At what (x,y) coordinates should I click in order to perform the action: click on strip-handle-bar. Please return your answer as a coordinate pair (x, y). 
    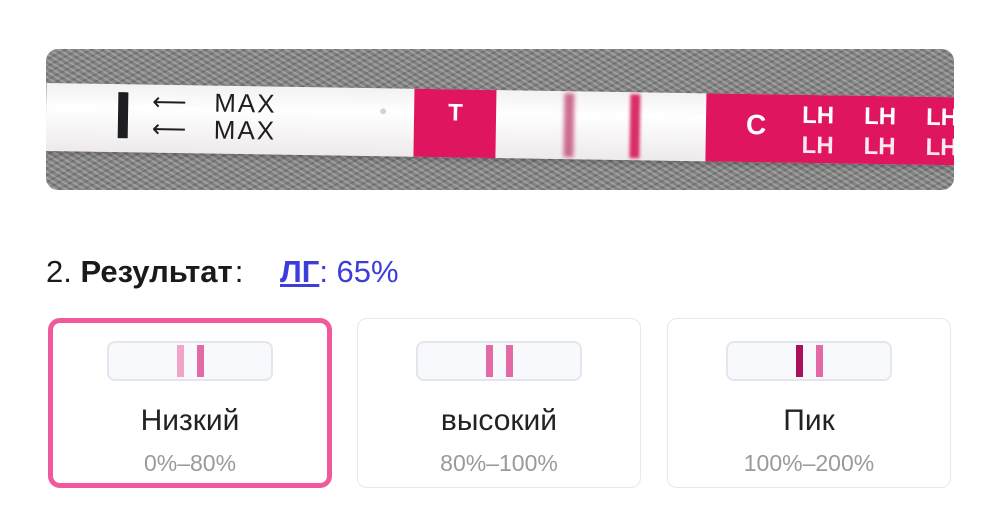
    Looking at the image, I should click on (123, 115).